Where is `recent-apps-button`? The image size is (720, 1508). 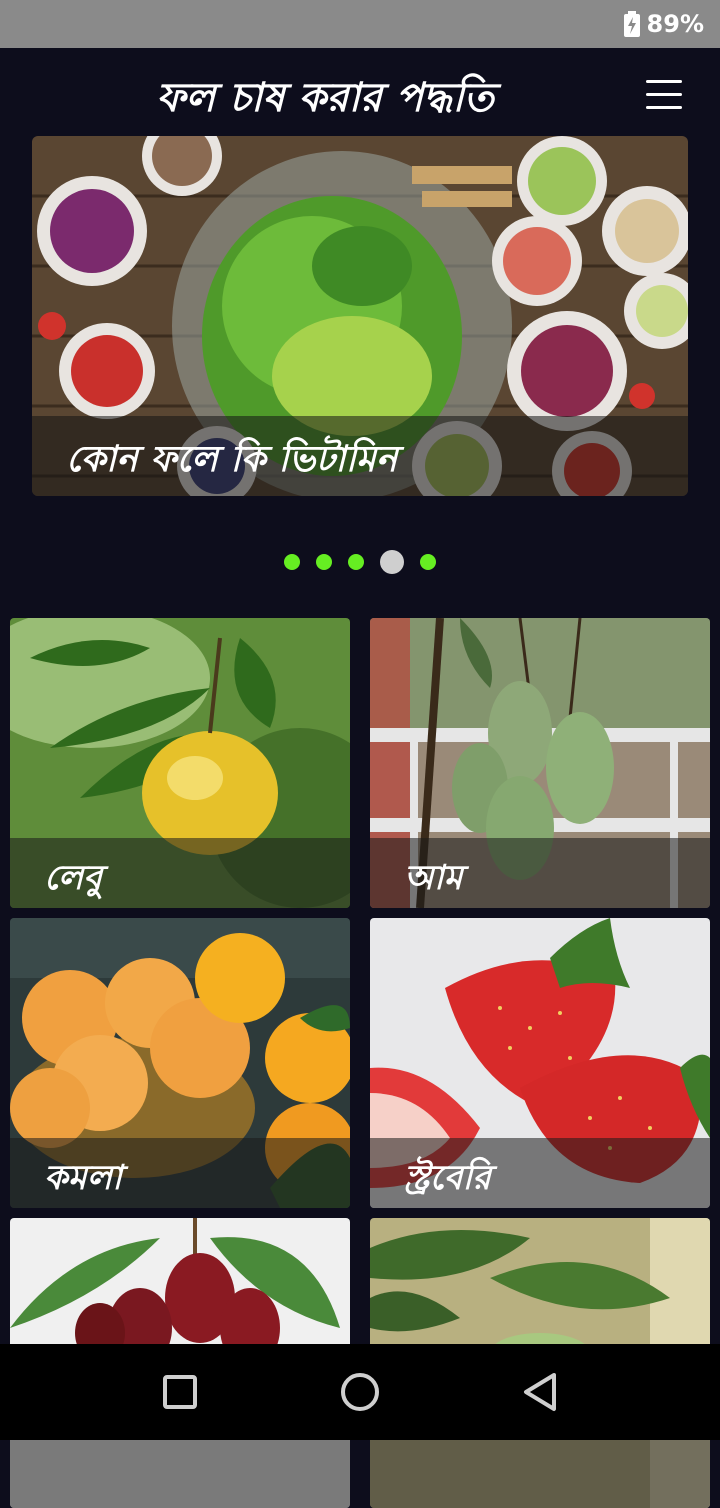 recent-apps-button is located at coordinates (180, 1392).